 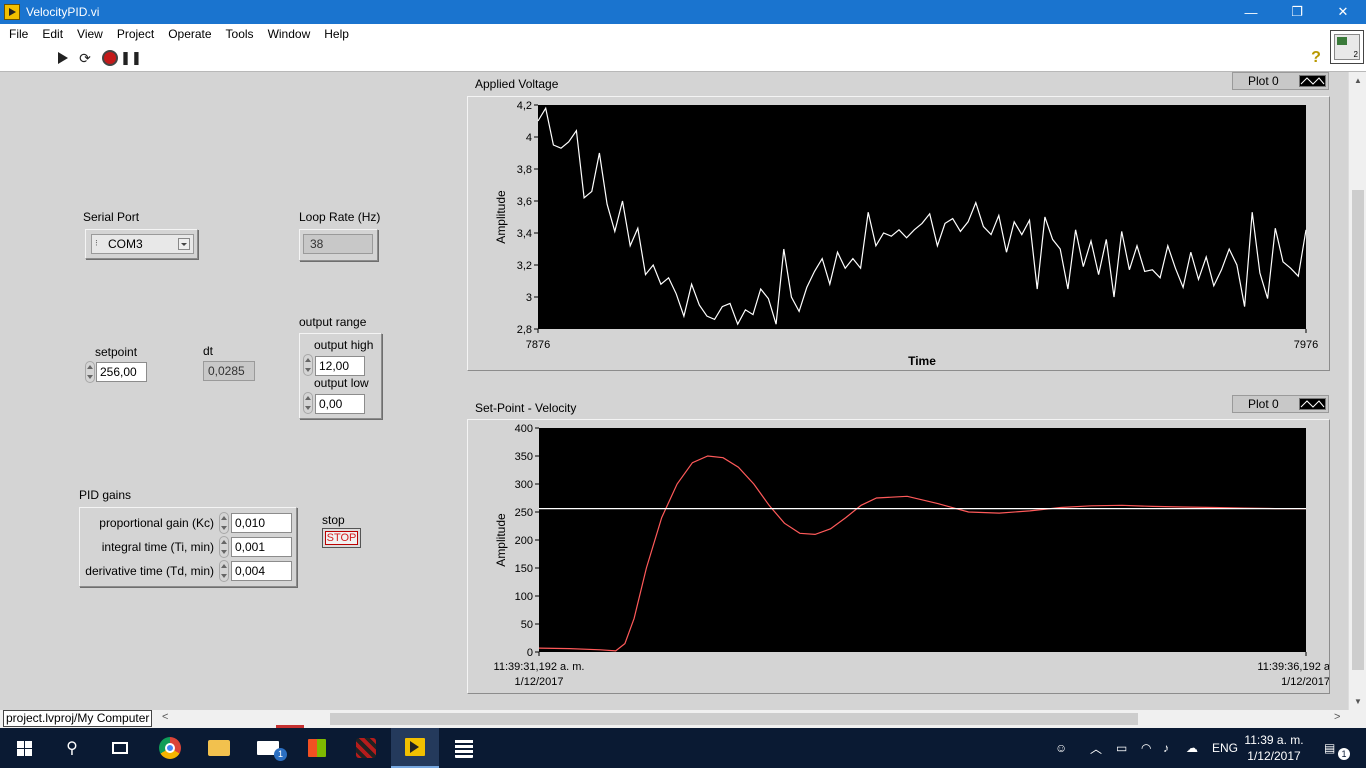 What do you see at coordinates (90, 372) in the screenshot?
I see `setpoint-increment-icon` at bounding box center [90, 372].